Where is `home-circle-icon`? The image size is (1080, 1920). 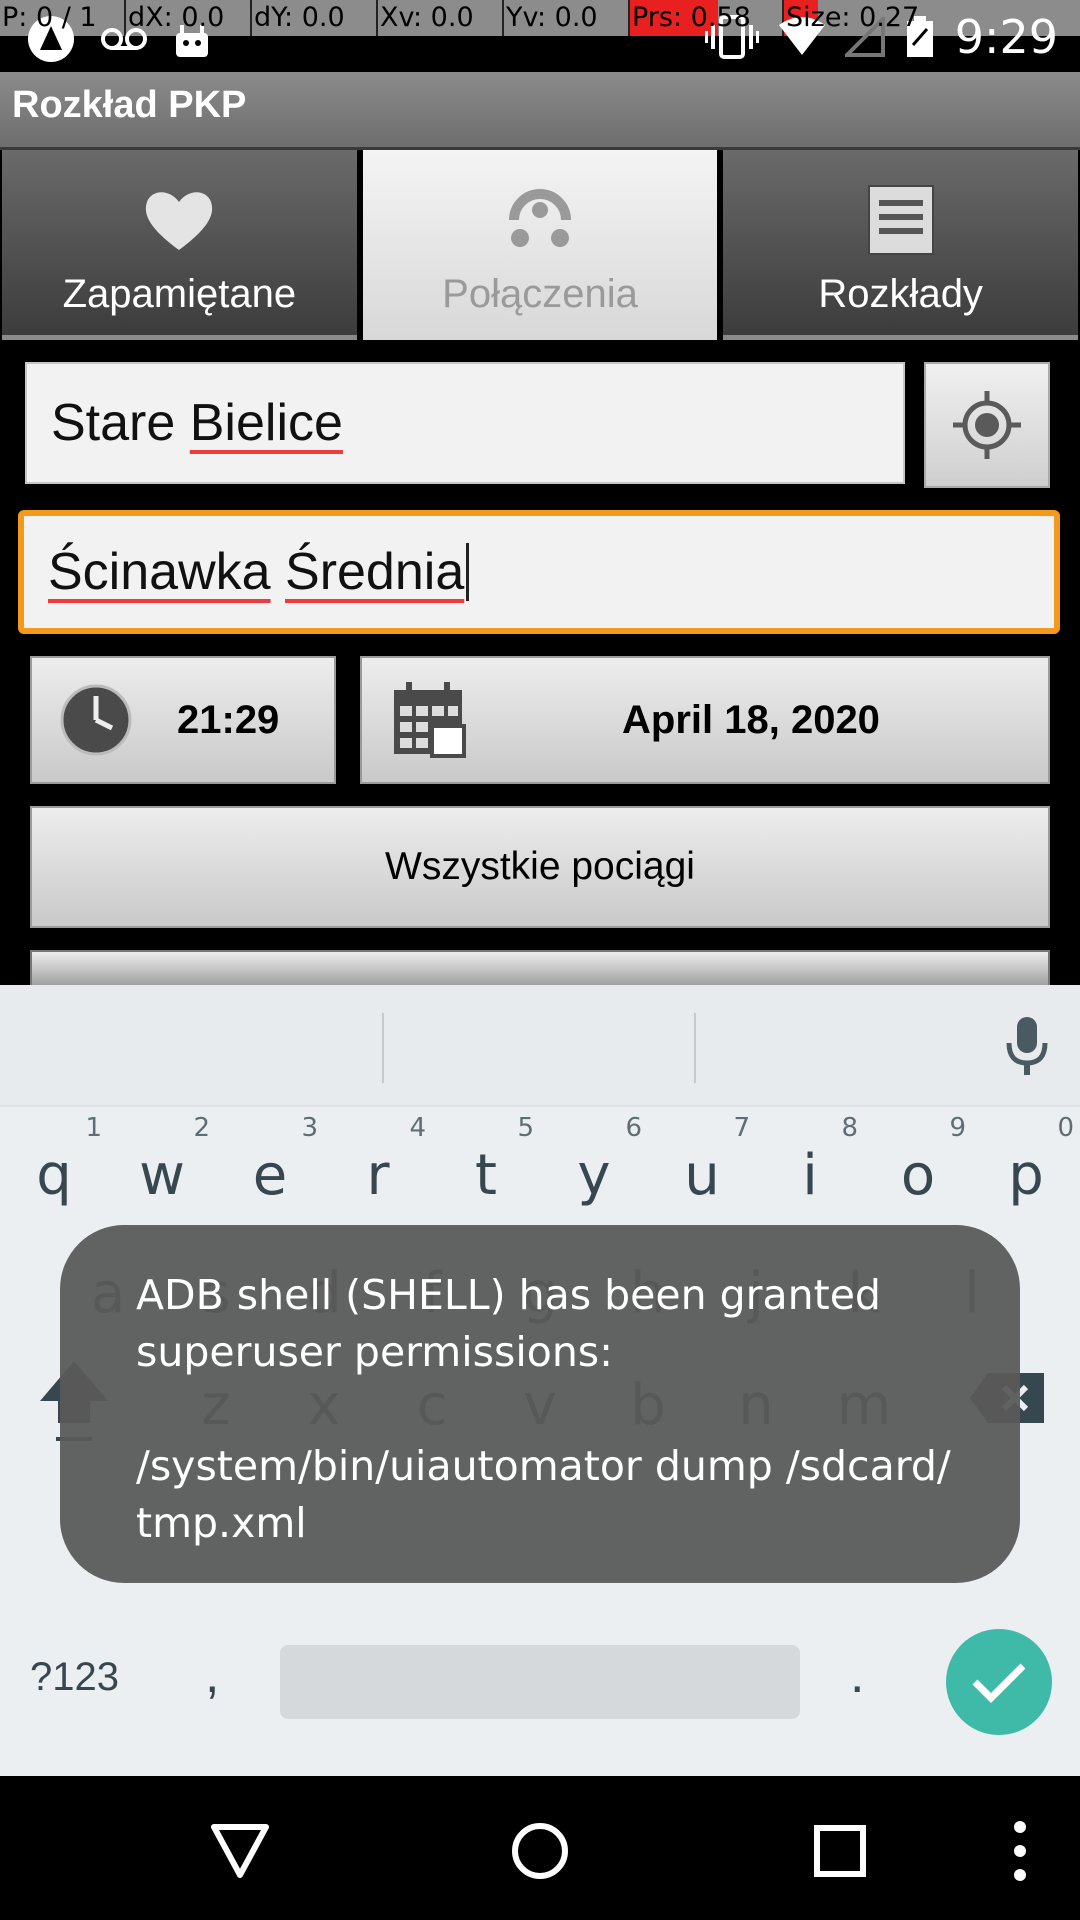
home-circle-icon is located at coordinates (540, 1851).